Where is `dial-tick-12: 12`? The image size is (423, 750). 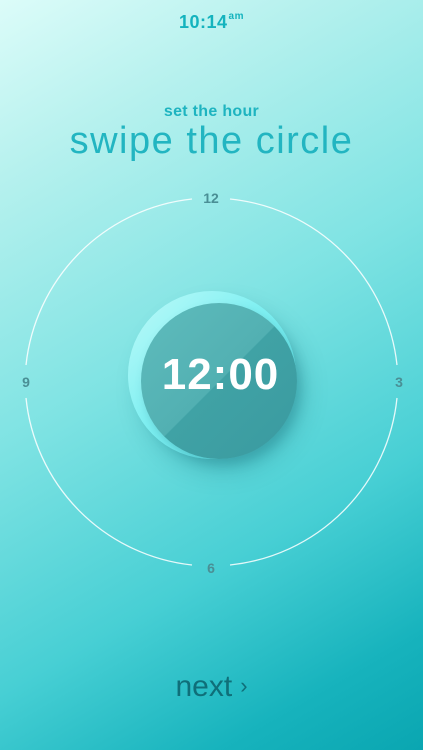
dial-tick-12: 12 is located at coordinates (211, 198).